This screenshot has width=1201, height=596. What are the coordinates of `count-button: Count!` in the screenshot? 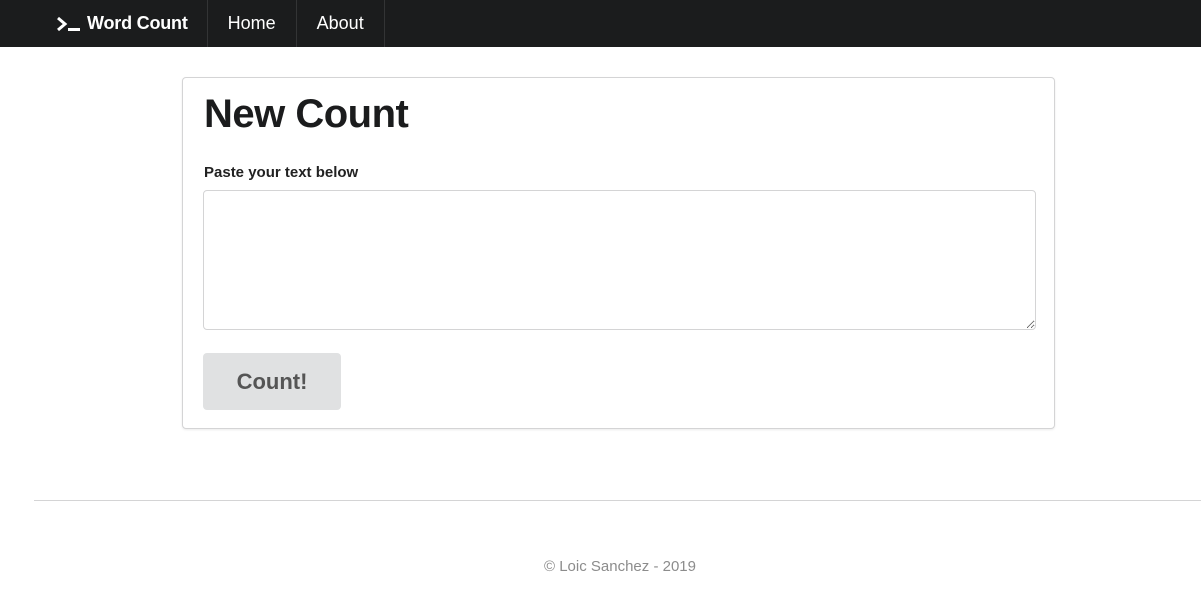 It's located at (272, 381).